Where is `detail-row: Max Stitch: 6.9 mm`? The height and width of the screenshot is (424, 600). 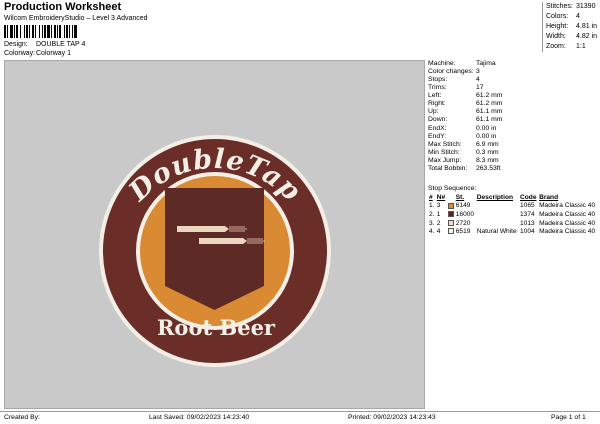 detail-row: Max Stitch: 6.9 mm is located at coordinates (513, 145).